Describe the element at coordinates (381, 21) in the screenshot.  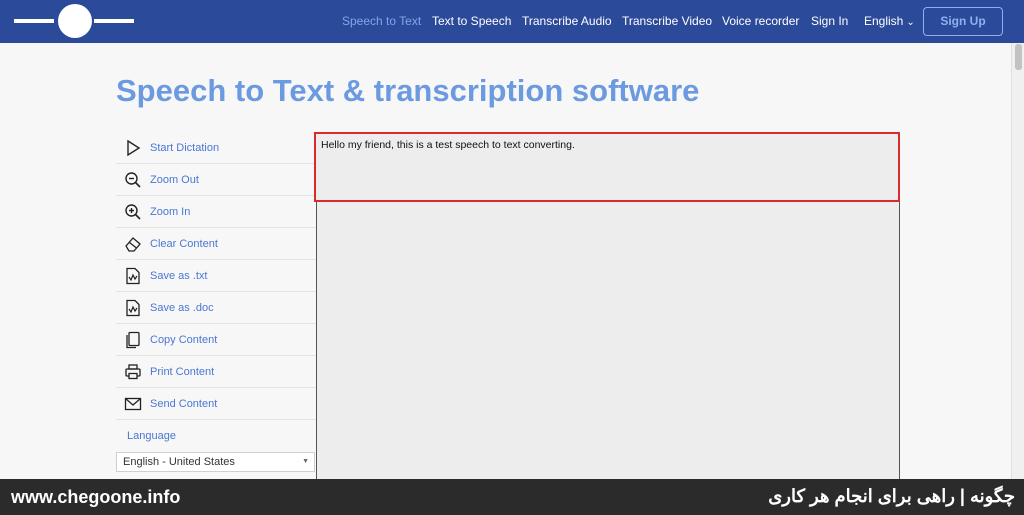
I see `nav-speech-to-text: Speech to Text` at that location.